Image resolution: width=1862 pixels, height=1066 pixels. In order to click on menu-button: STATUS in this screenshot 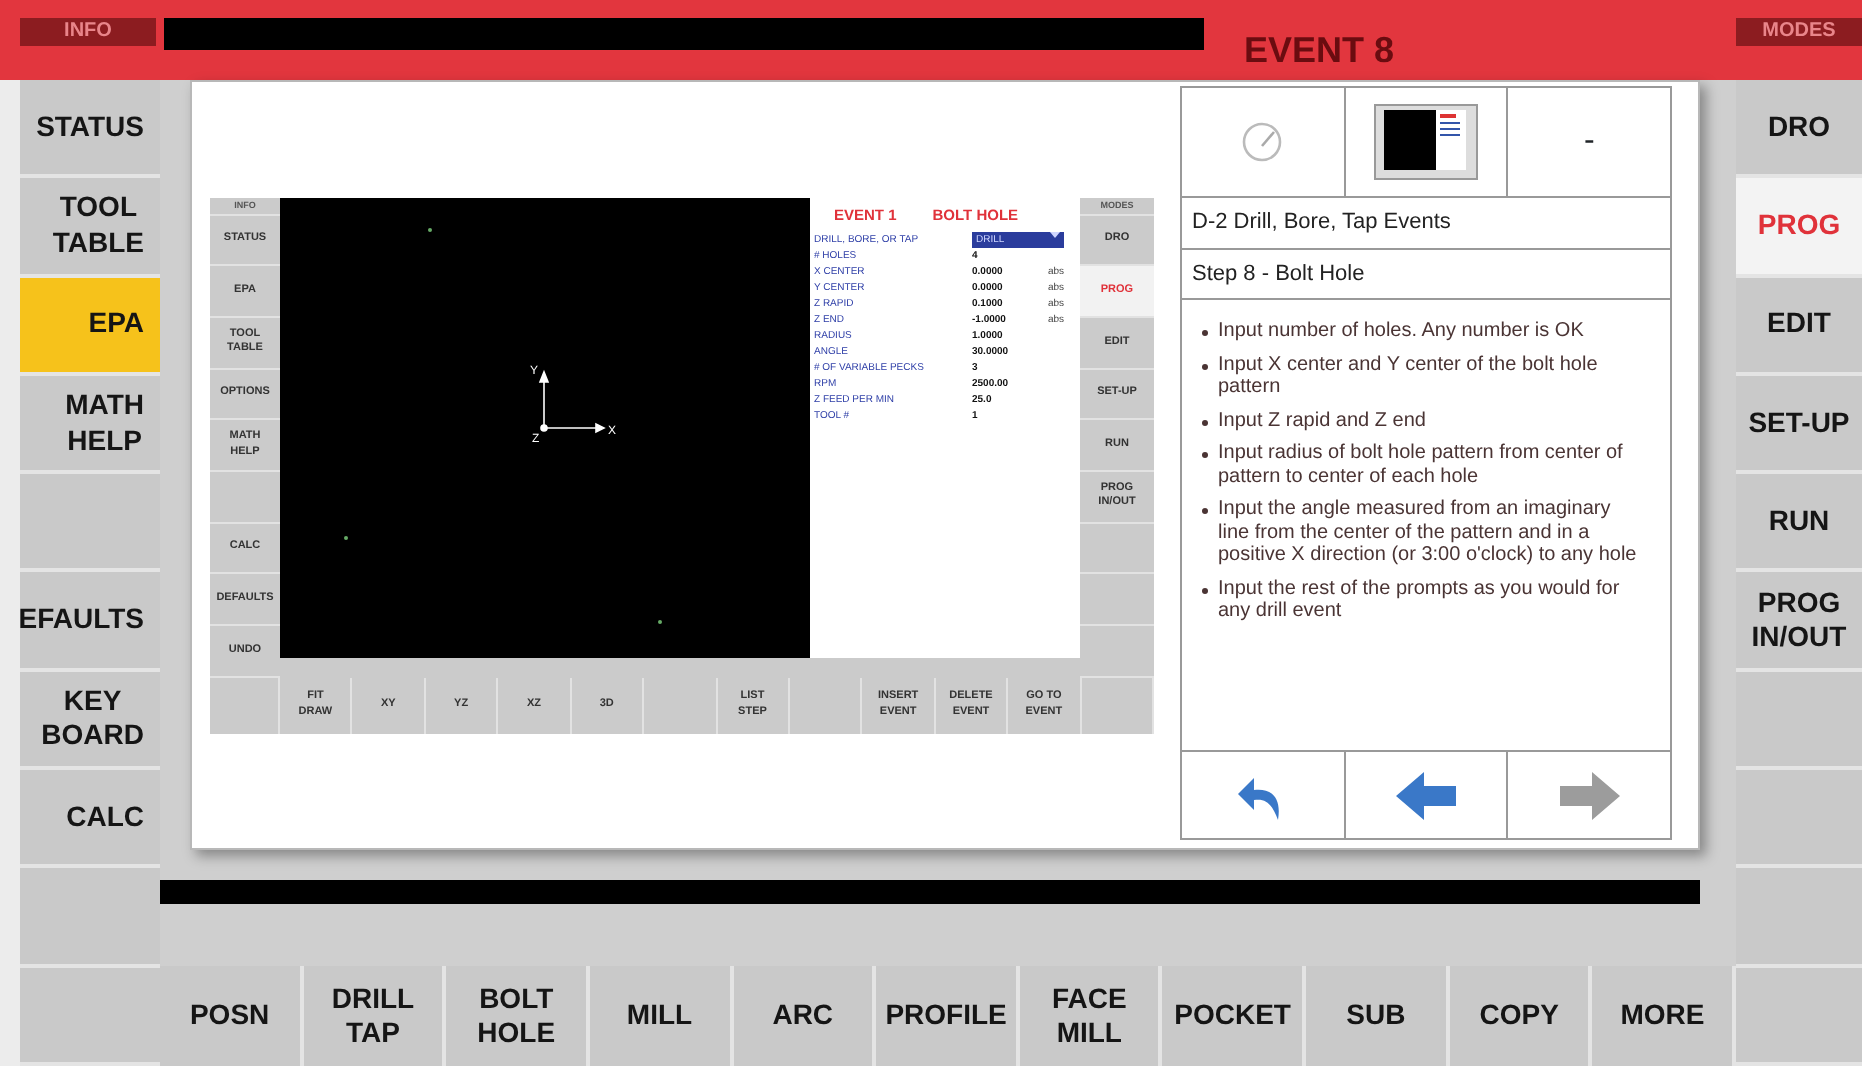, I will do `click(90, 129)`.